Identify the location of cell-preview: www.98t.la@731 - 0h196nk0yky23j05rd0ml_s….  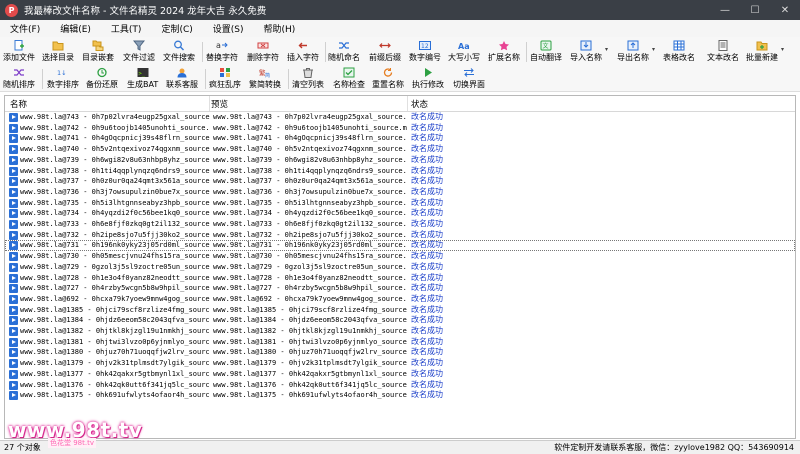
(310, 245).